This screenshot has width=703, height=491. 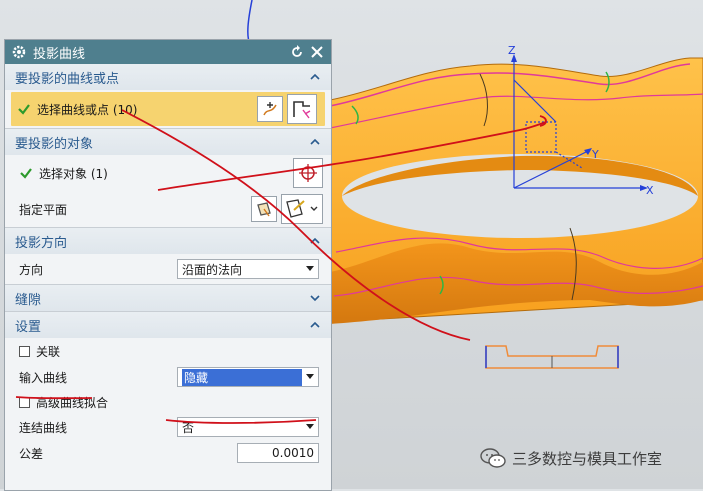 I want to click on join-curves-row: 连结曲线 否, so click(x=168, y=427).